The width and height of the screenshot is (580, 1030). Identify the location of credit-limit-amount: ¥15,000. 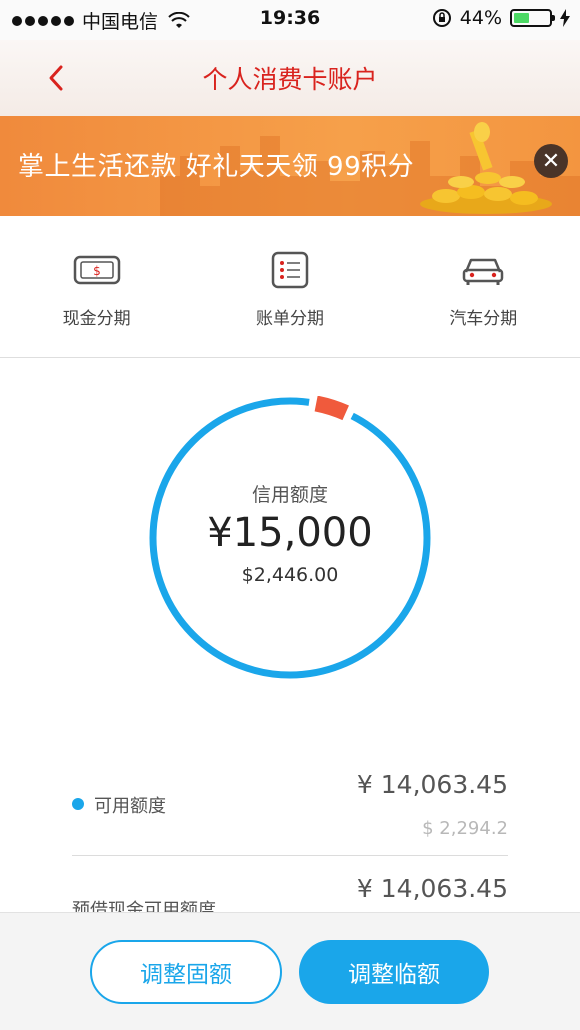
(290, 533).